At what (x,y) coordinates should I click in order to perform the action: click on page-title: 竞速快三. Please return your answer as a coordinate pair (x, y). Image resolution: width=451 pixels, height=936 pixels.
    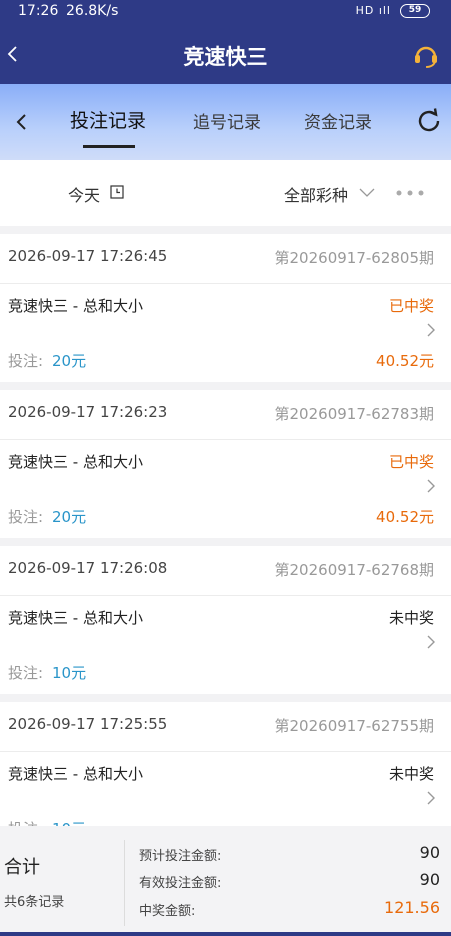
    Looking at the image, I should click on (225, 57).